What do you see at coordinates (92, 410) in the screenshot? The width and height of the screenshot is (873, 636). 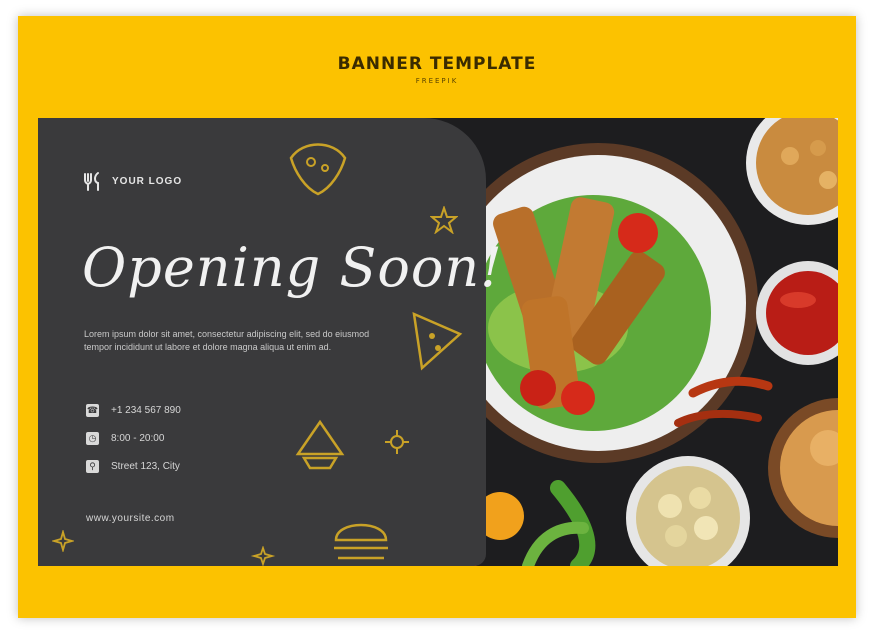 I see `phone-icon: ☎` at bounding box center [92, 410].